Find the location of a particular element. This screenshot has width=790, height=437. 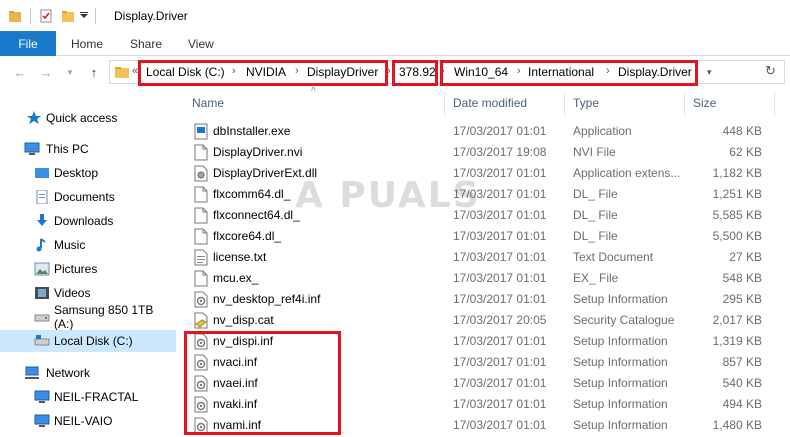

videos-icon is located at coordinates (42, 293).